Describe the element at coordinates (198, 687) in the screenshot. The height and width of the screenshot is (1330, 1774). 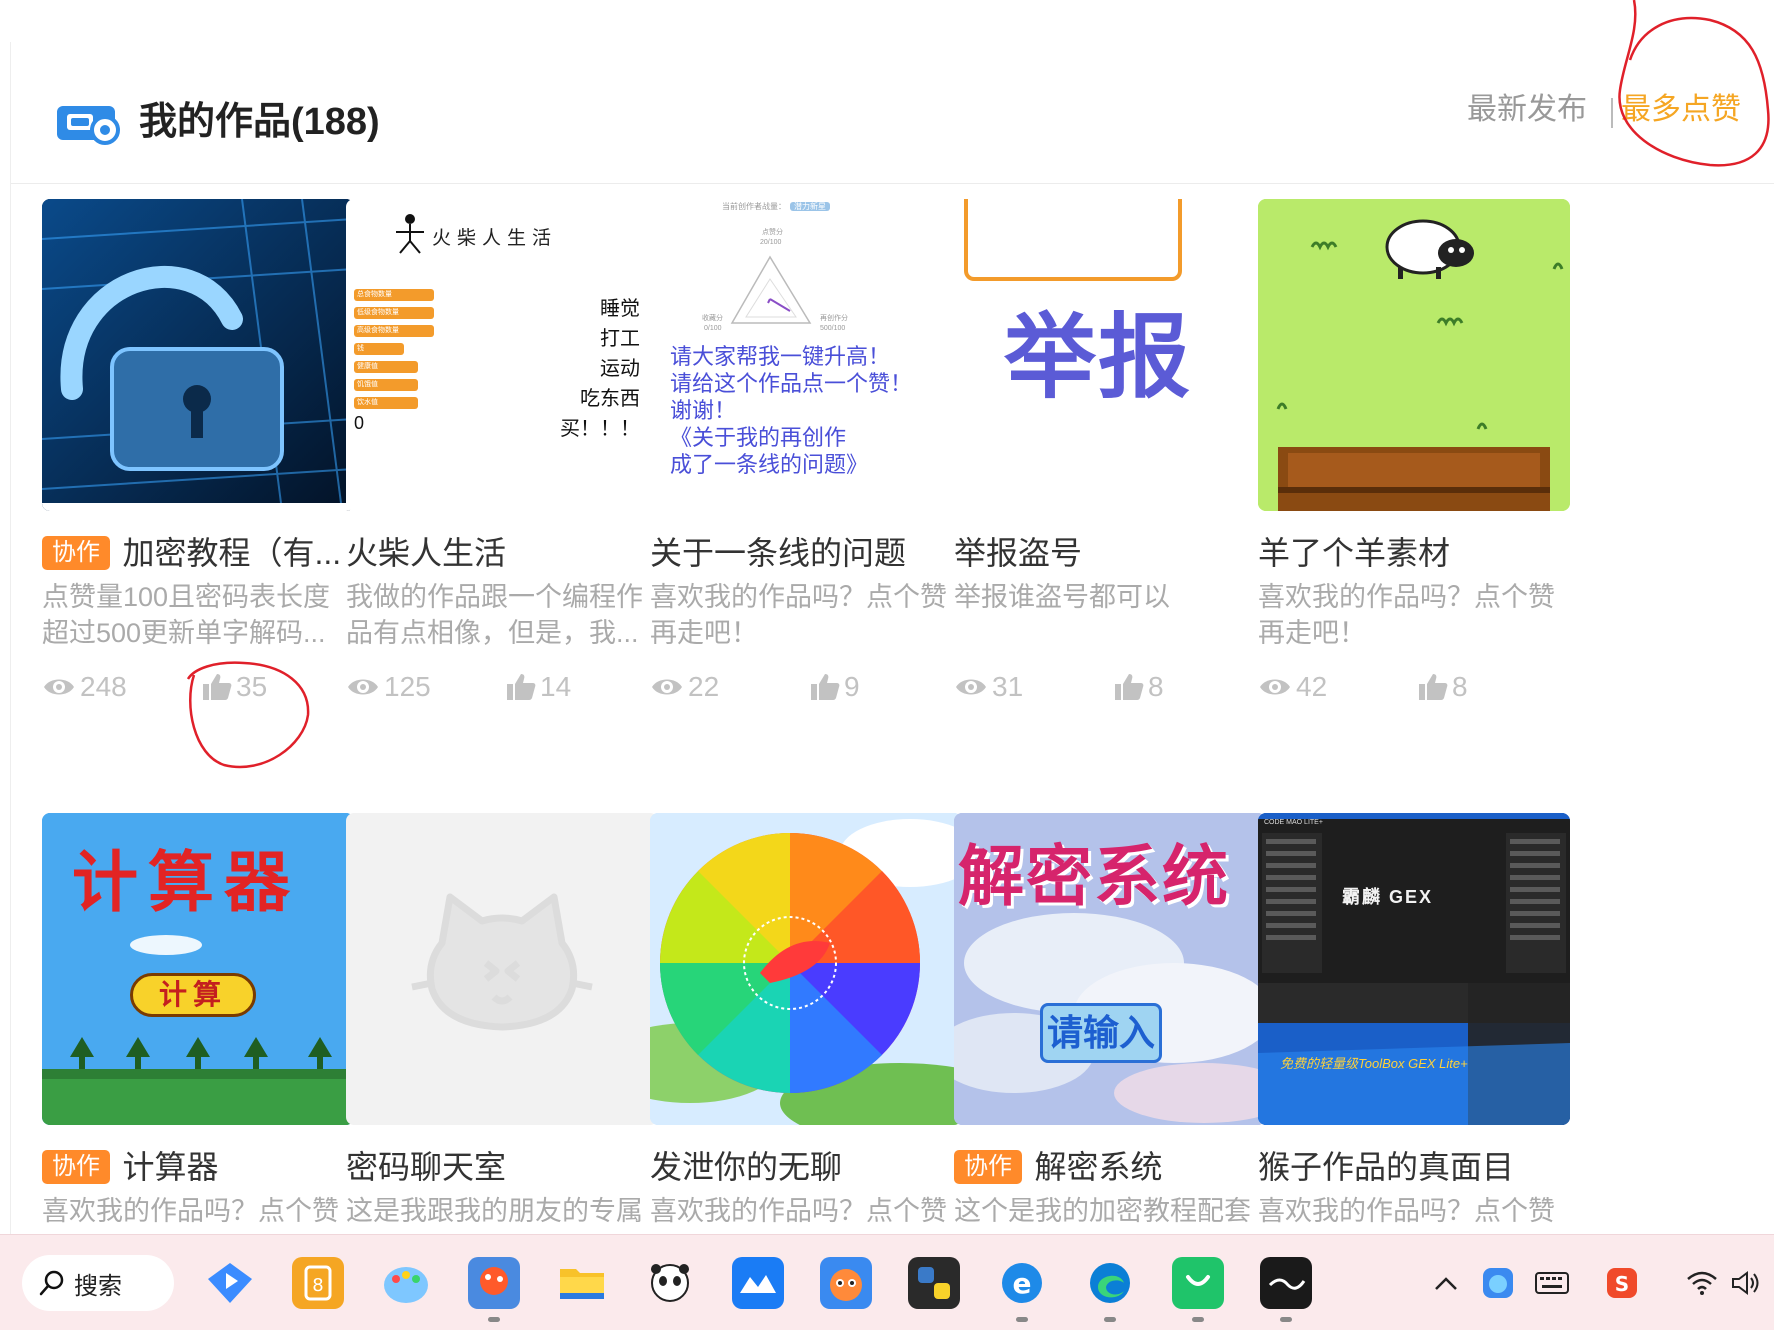
I see `work-stats: 248 35` at that location.